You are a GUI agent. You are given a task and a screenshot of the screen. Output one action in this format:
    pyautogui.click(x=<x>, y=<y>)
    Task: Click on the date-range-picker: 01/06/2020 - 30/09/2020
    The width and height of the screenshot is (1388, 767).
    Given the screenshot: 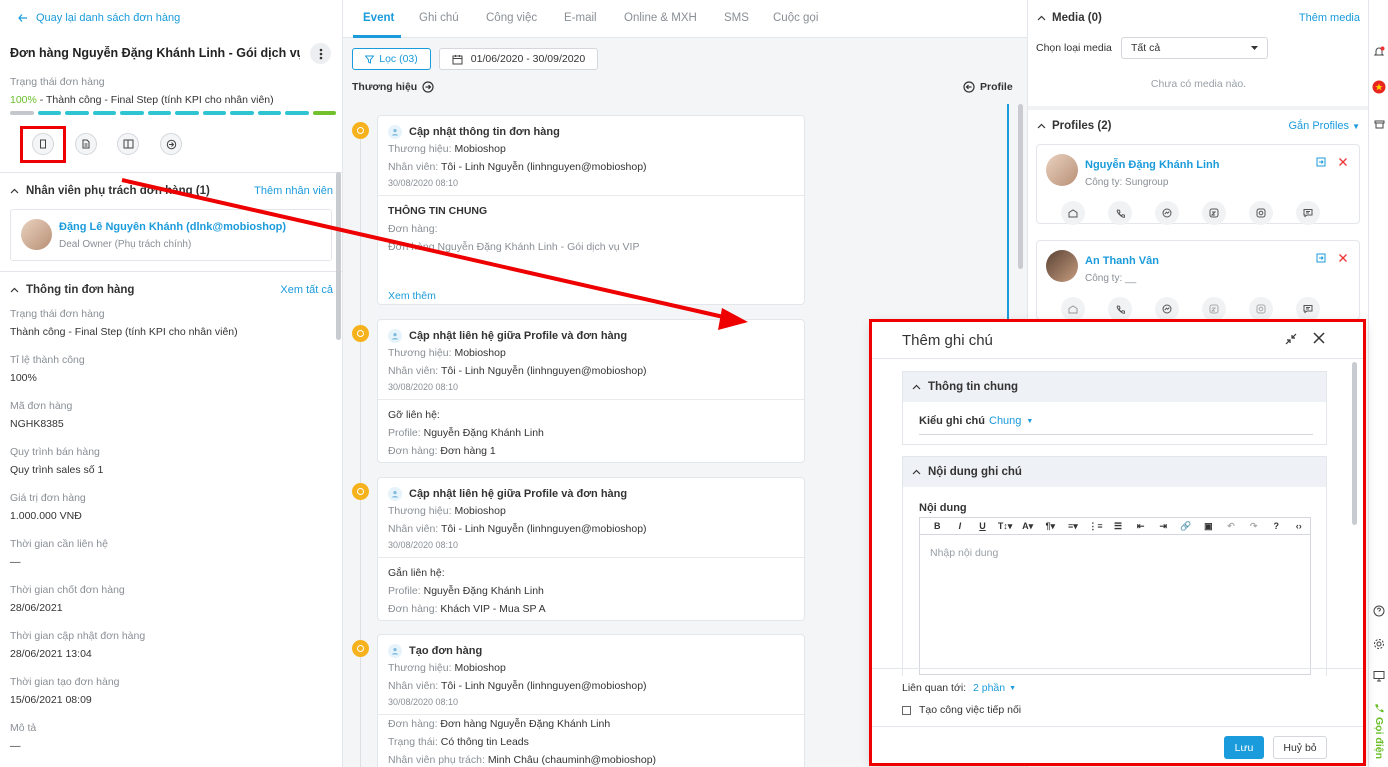 What is the action you would take?
    pyautogui.click(x=518, y=59)
    